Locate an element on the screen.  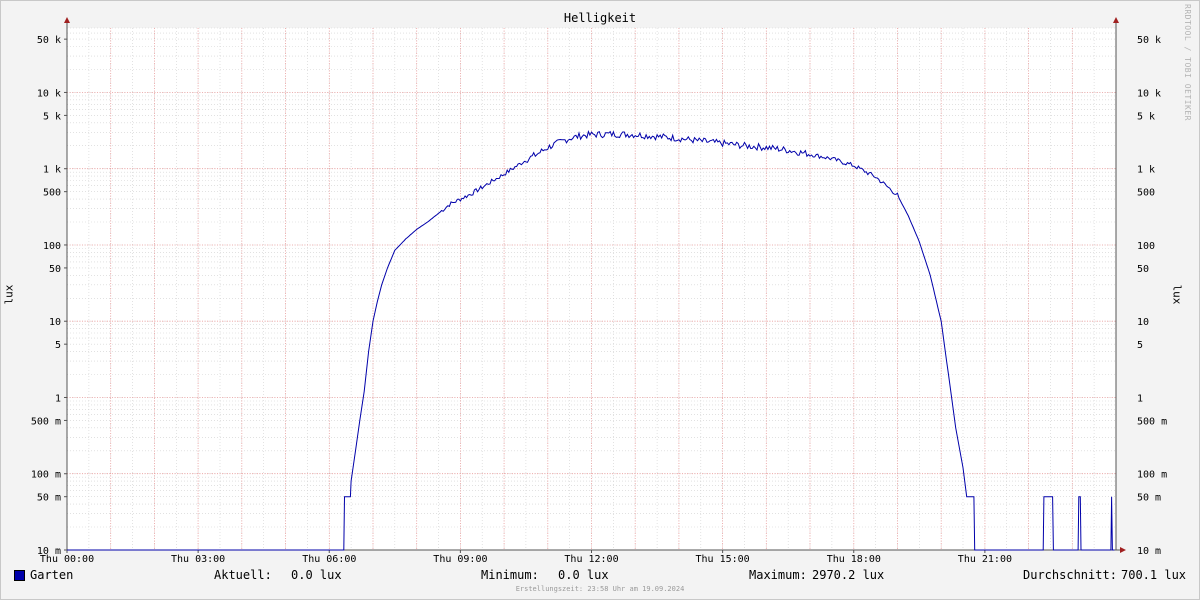
y-tick-label-left: 50 is located at coordinates (55, 269).